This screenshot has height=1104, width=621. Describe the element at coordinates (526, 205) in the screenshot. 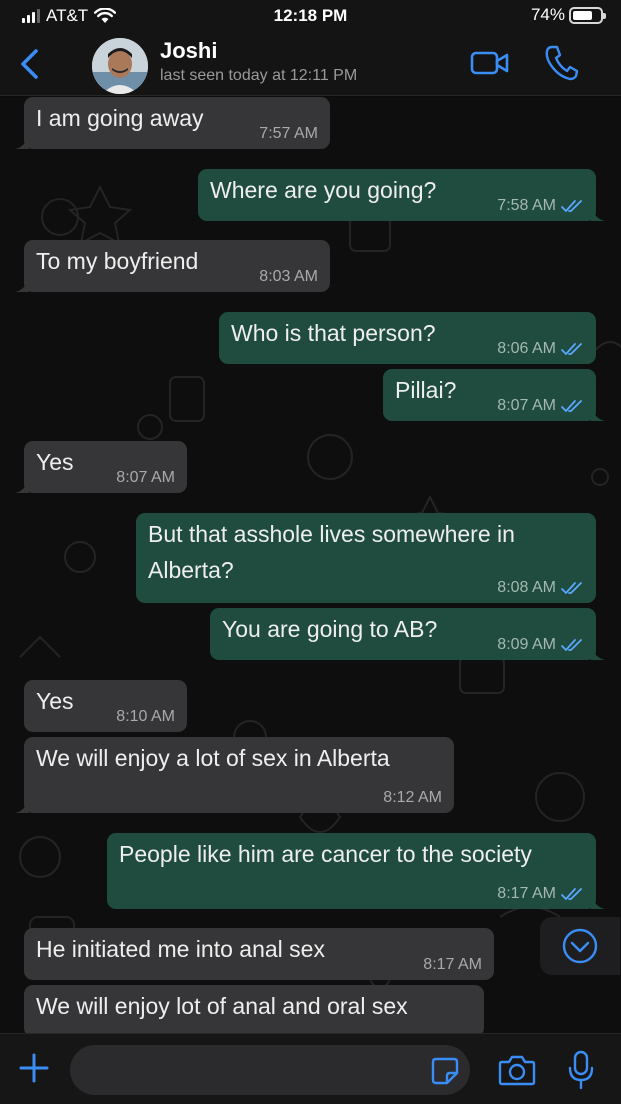

I see `message-time: 7:58 AM` at that location.